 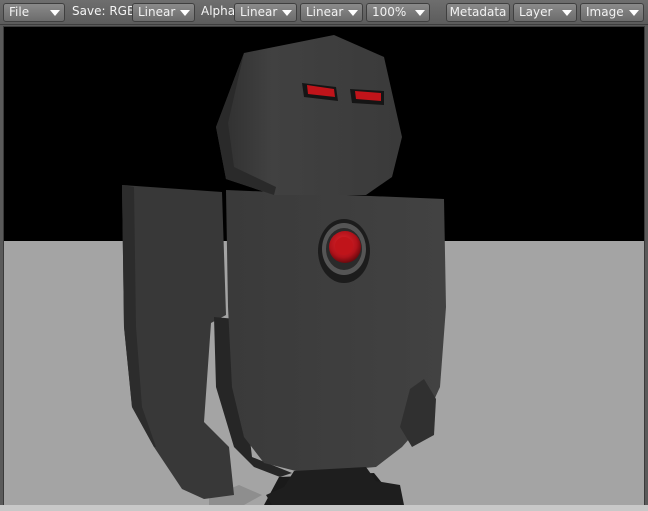 I want to click on save-mode-dropdown: Linear, so click(x=163, y=12).